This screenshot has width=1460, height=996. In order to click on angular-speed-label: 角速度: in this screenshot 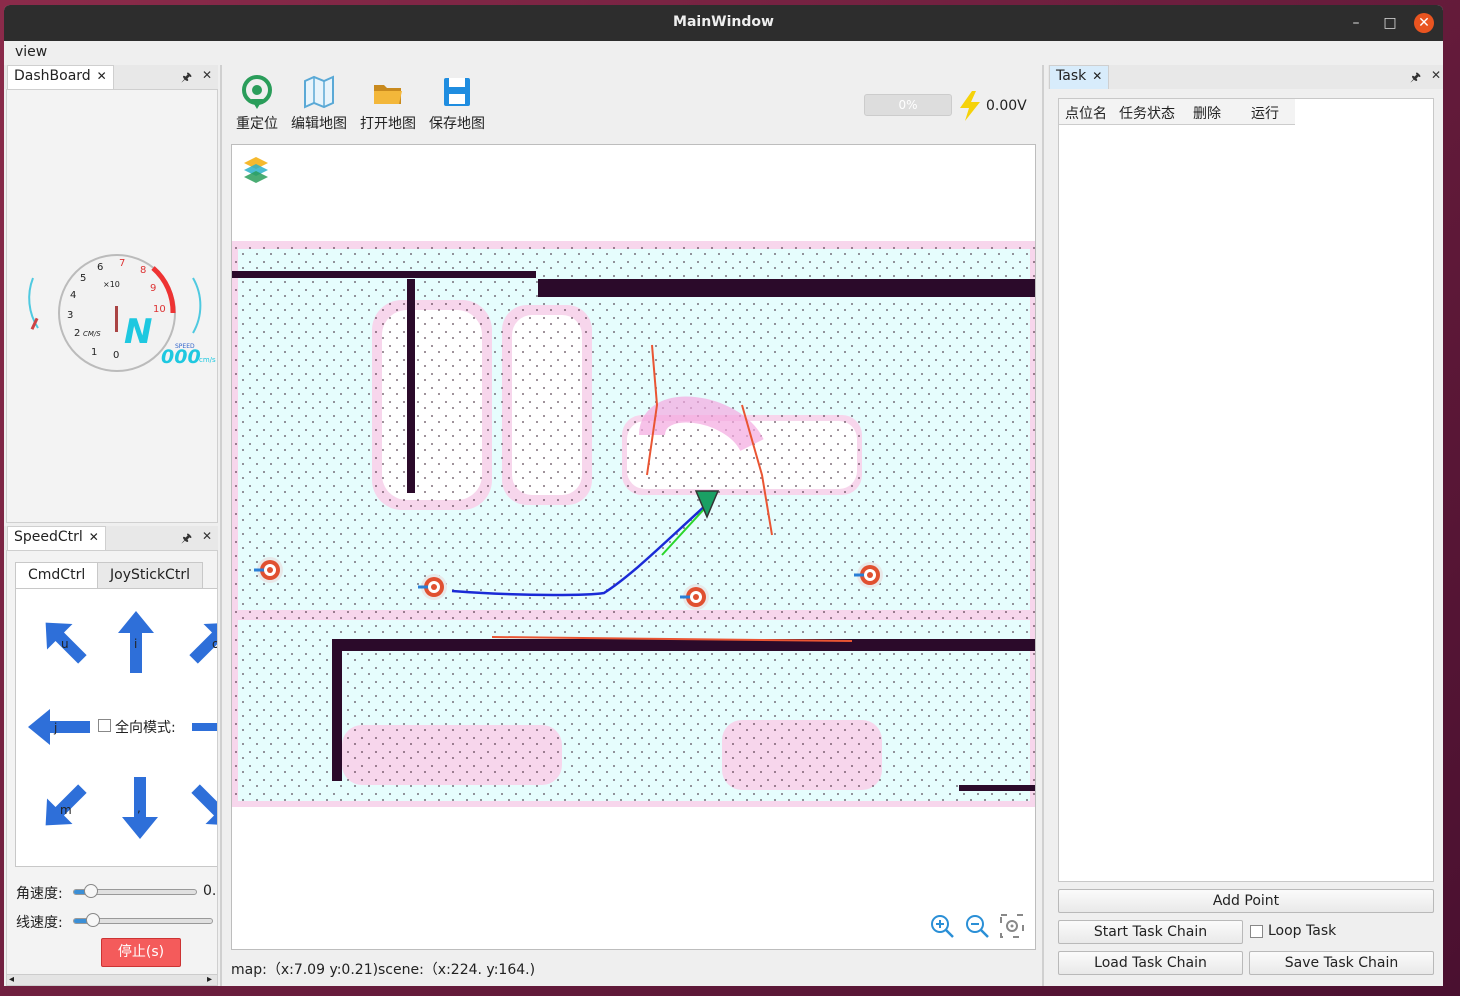, I will do `click(39, 894)`.